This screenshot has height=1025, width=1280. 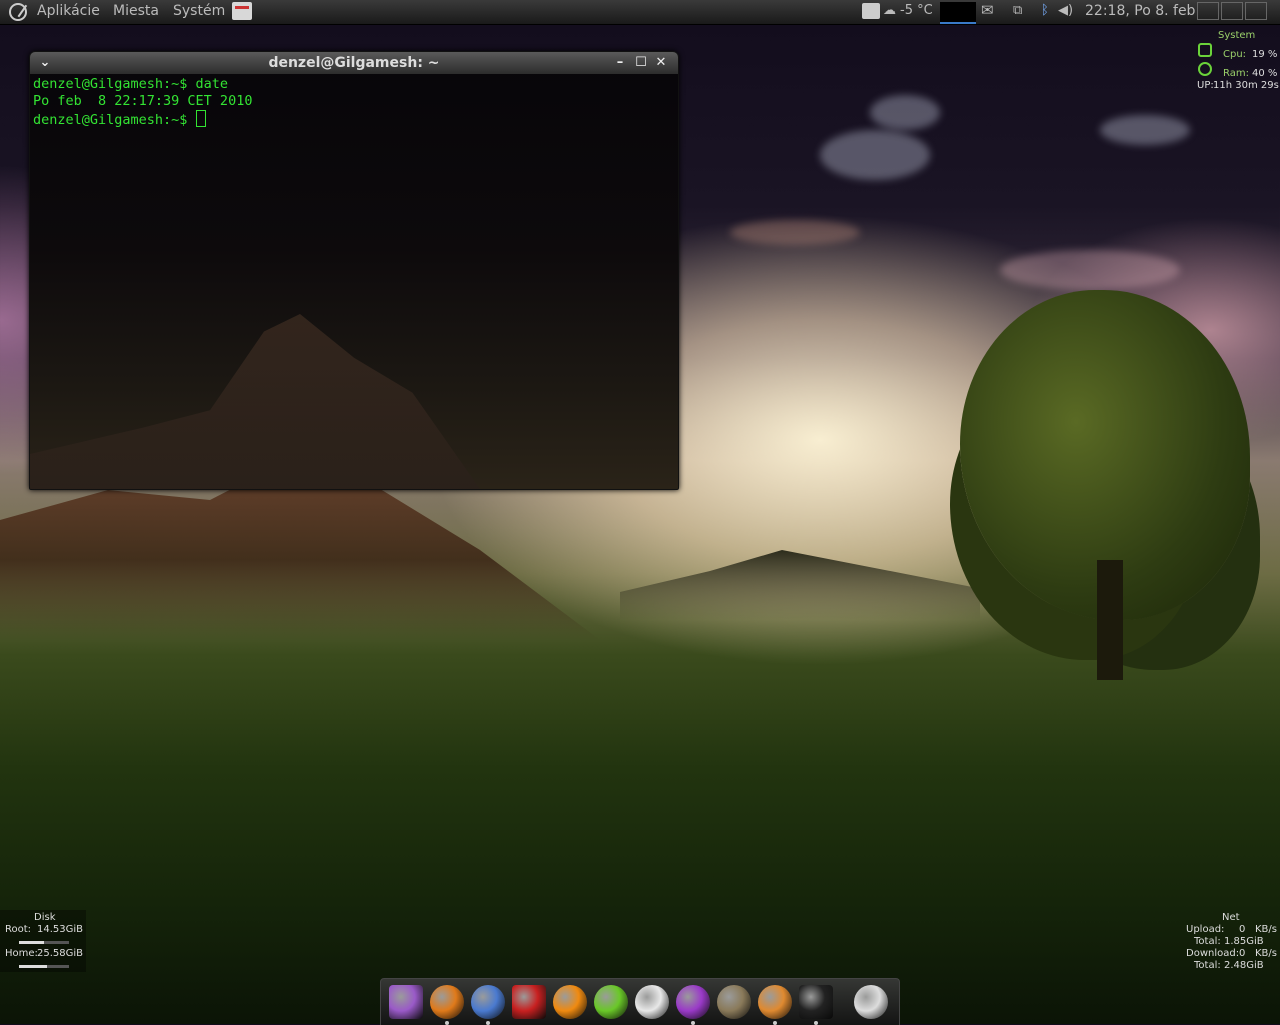 I want to click on root-label: Root:, so click(x=18, y=929).